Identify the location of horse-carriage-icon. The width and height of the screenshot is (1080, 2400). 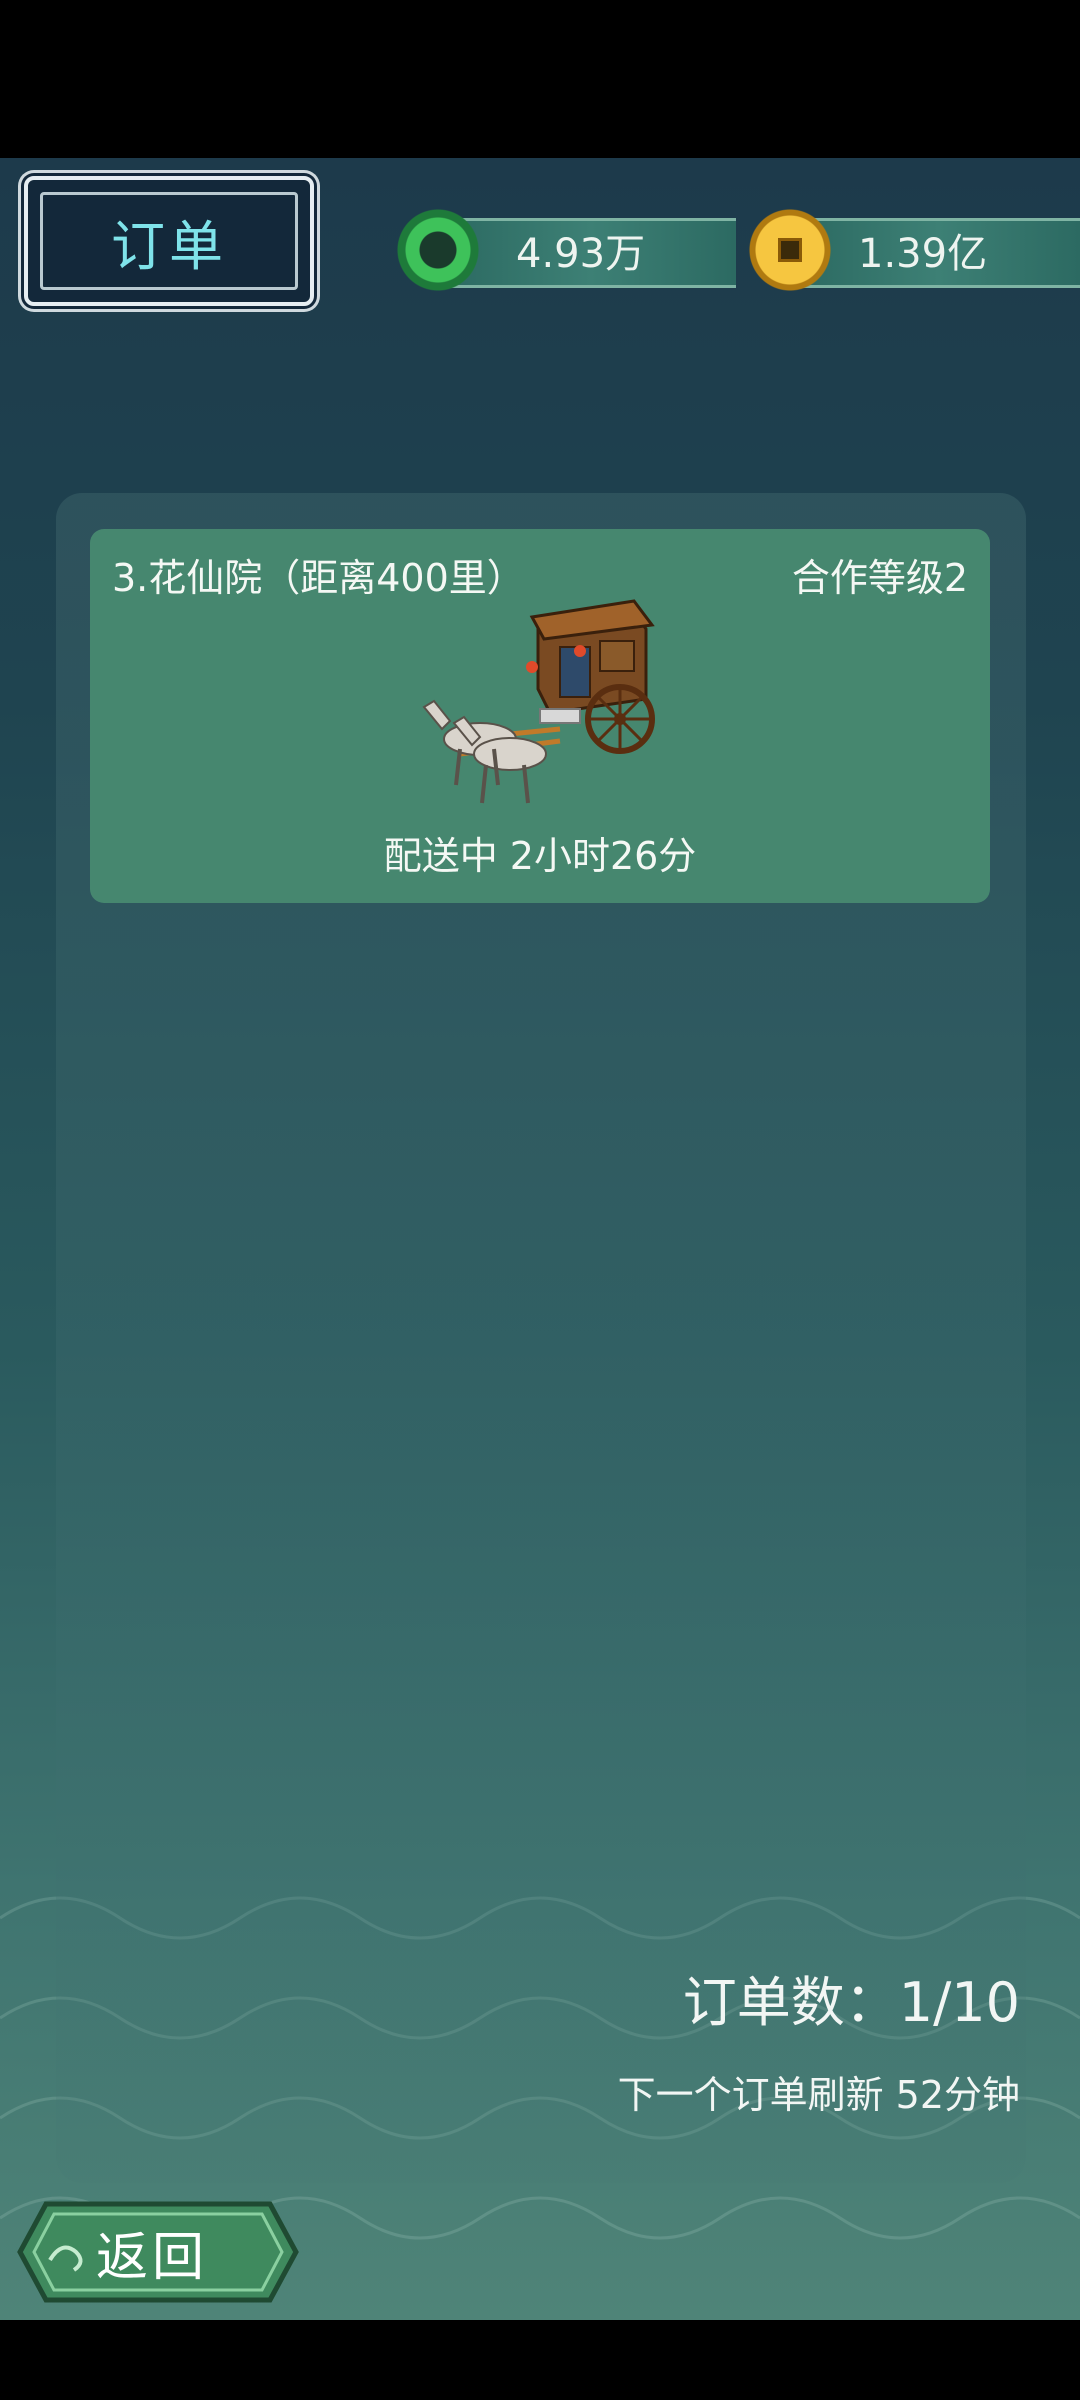
(538, 701).